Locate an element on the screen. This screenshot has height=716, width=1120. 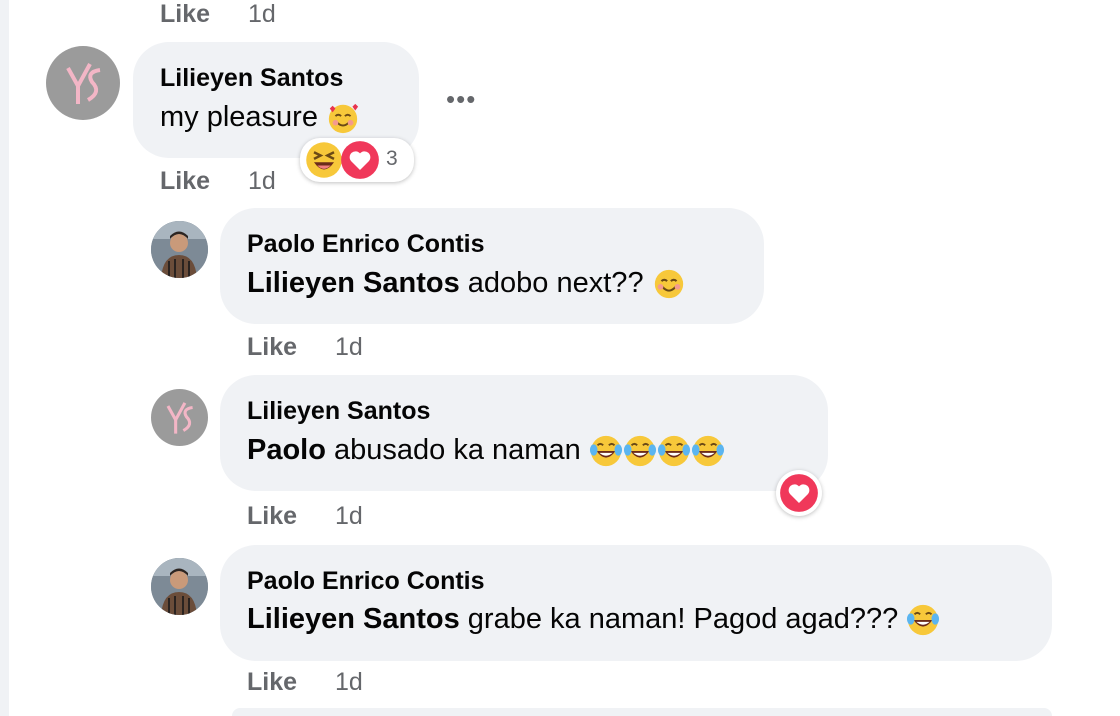
reaction-summary is located at coordinates (799, 493).